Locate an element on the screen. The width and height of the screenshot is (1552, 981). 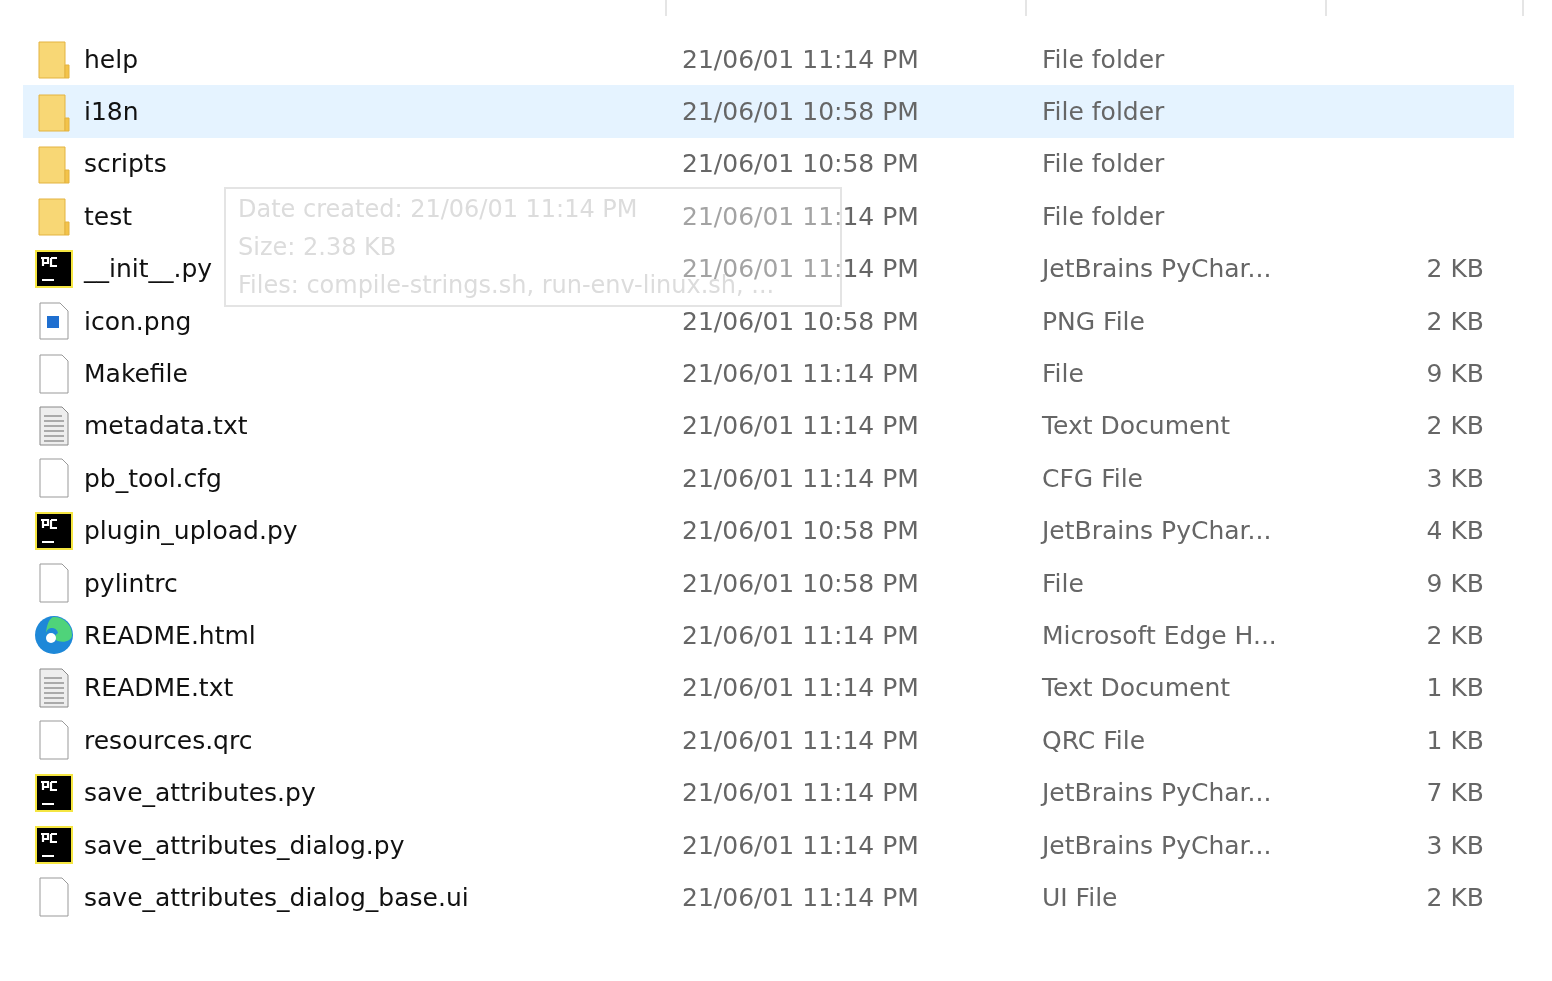
file-name: Makefile is located at coordinates (136, 374).